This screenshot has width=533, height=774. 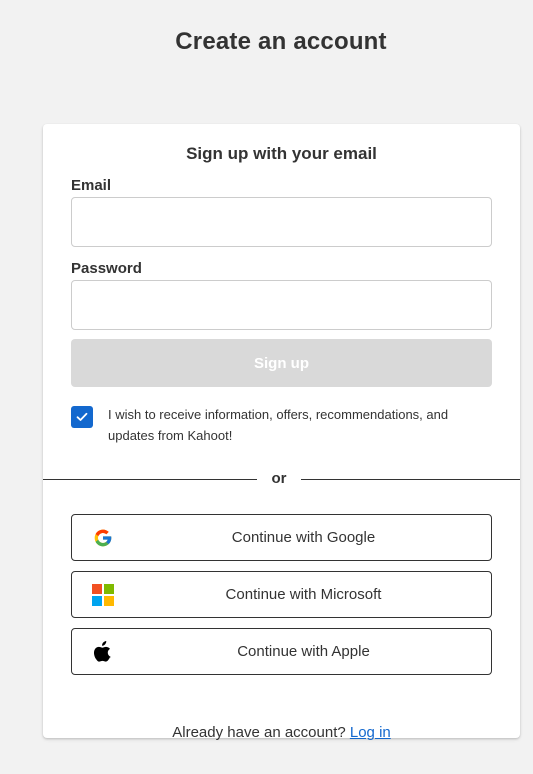 What do you see at coordinates (281, 222) in the screenshot?
I see `email-field` at bounding box center [281, 222].